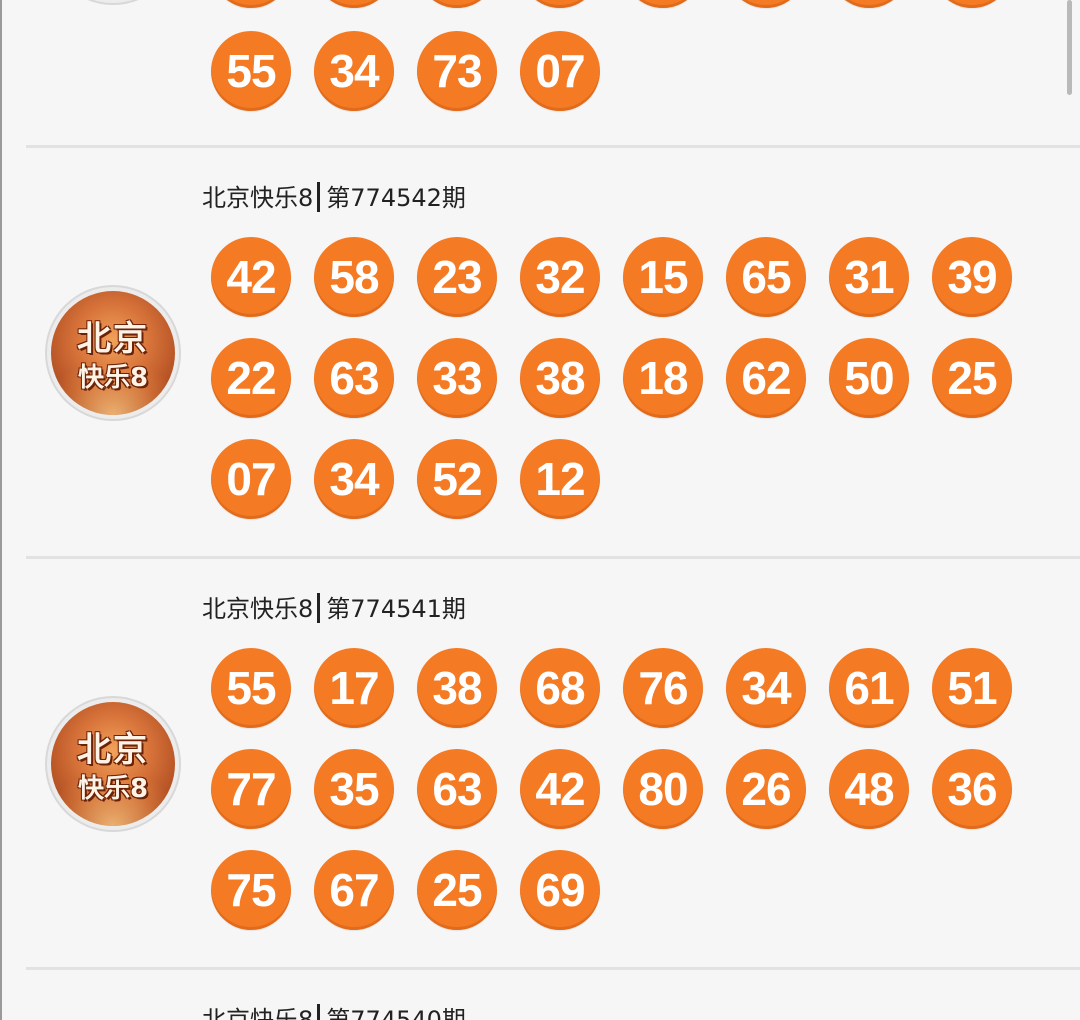  What do you see at coordinates (396, 198) in the screenshot?
I see `draw-period: 第774542期` at bounding box center [396, 198].